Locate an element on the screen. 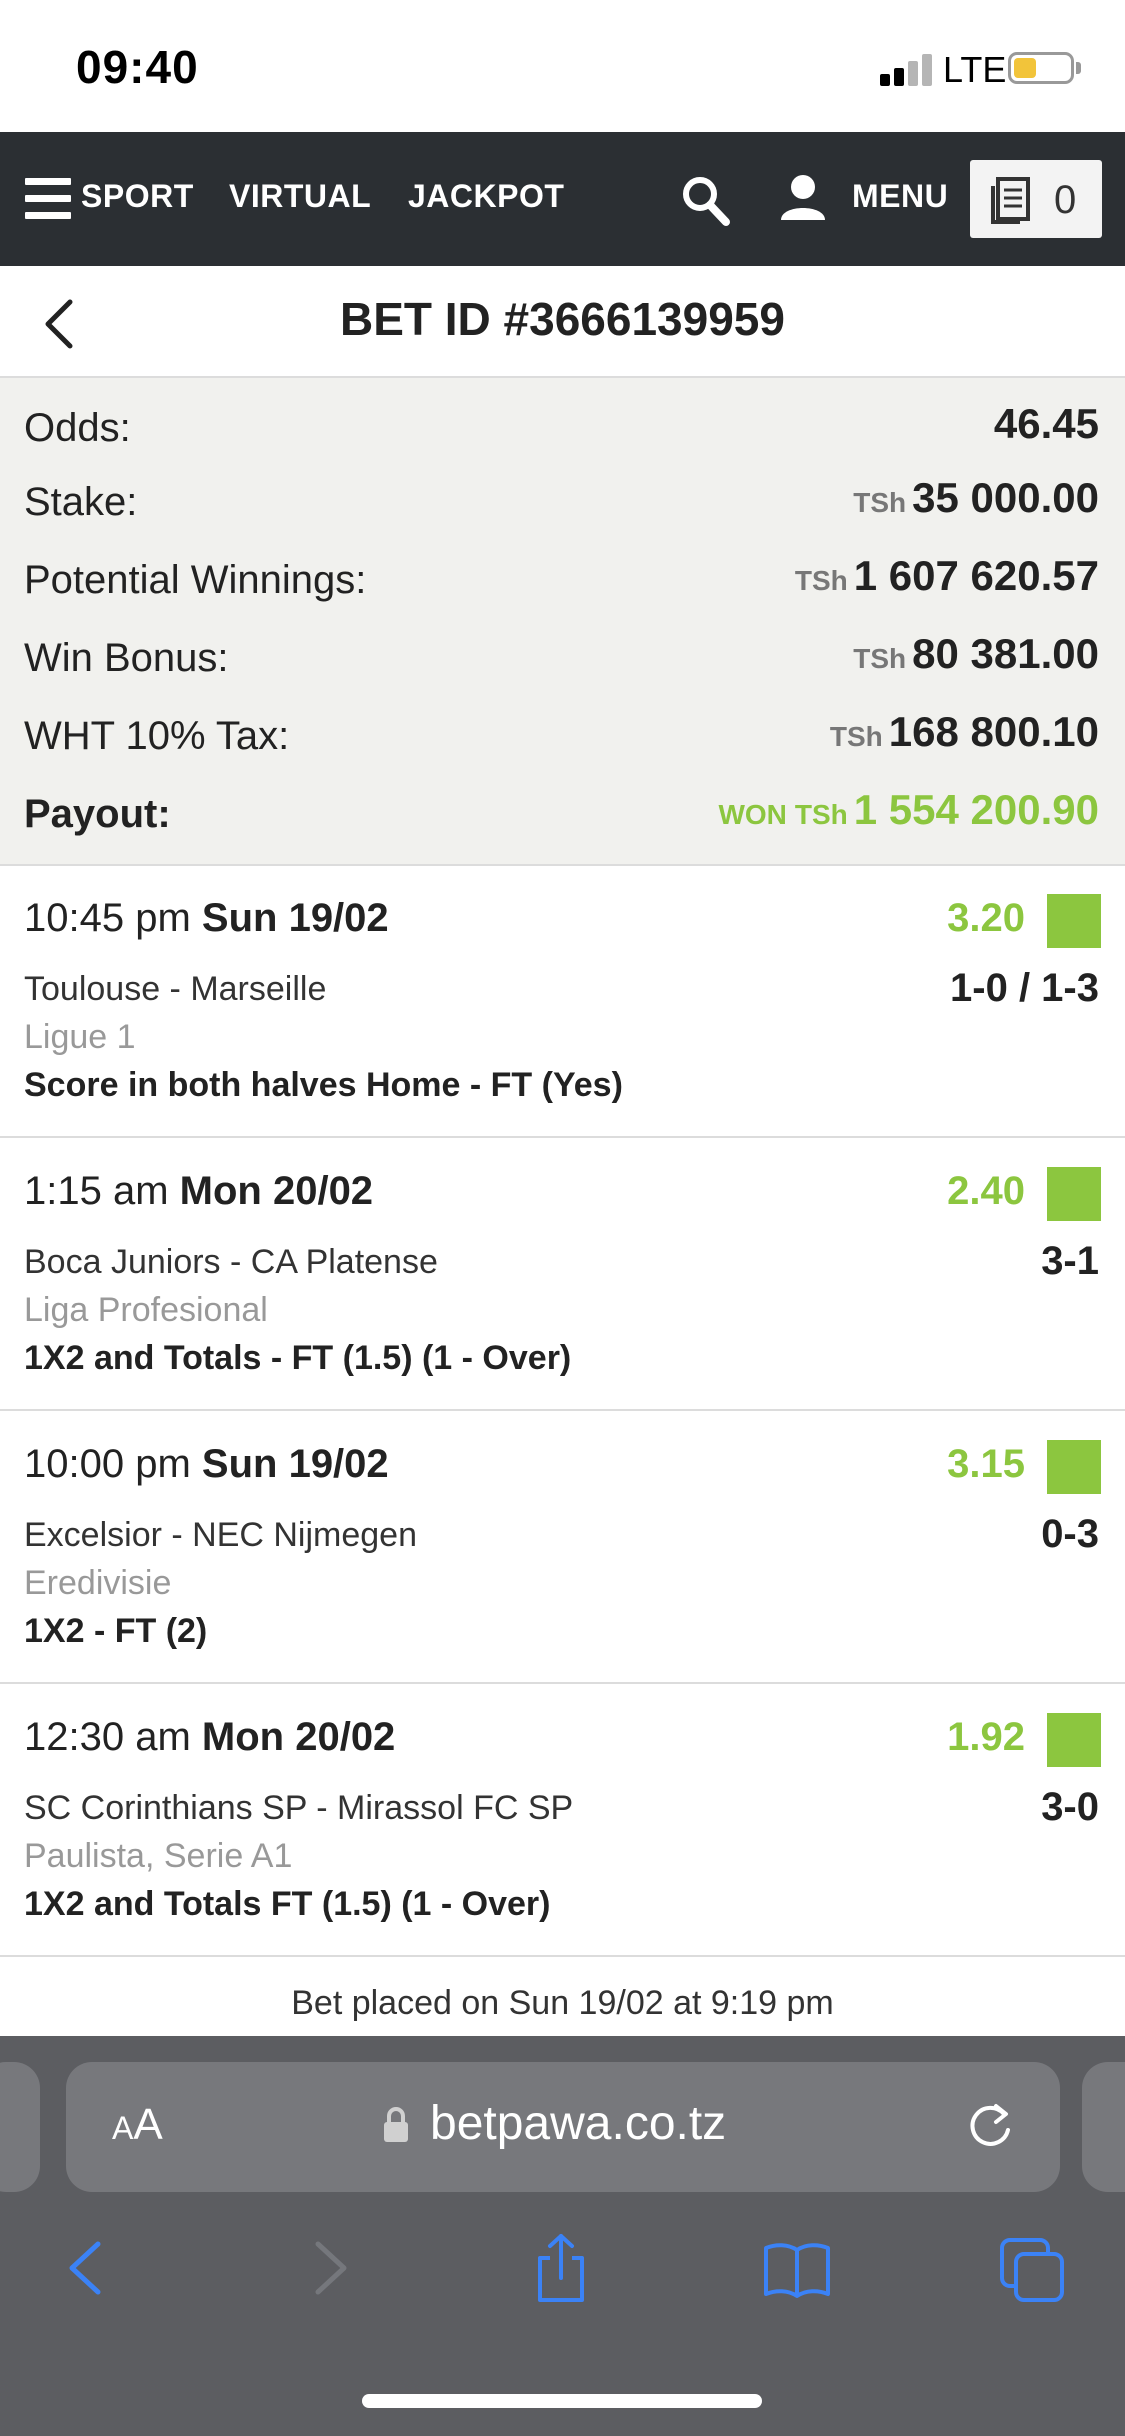 The height and width of the screenshot is (2436, 1125). top-nav: SPORT VIRTUAL JACKPOT MENU 0 is located at coordinates (562, 199).